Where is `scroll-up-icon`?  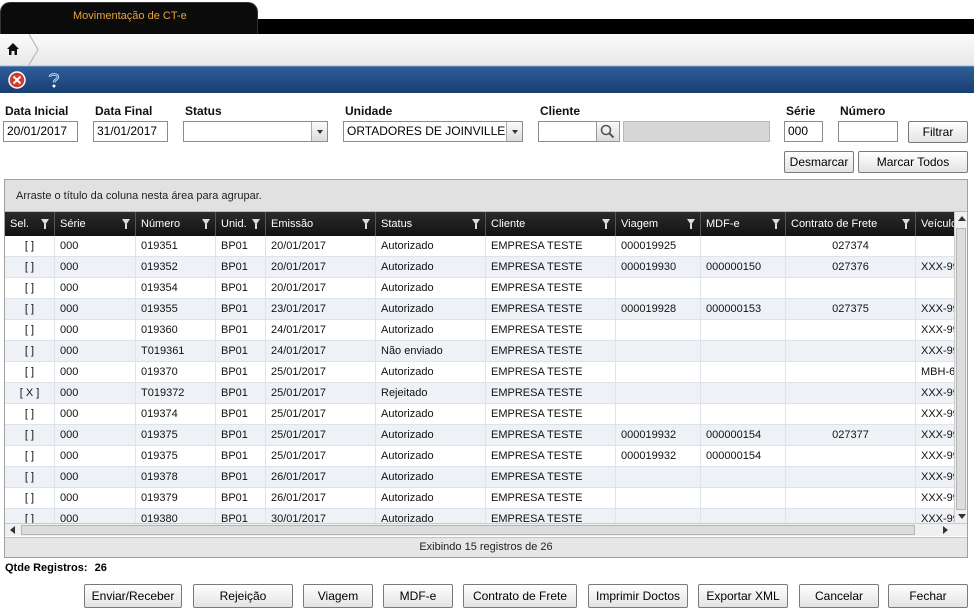 scroll-up-icon is located at coordinates (962, 218).